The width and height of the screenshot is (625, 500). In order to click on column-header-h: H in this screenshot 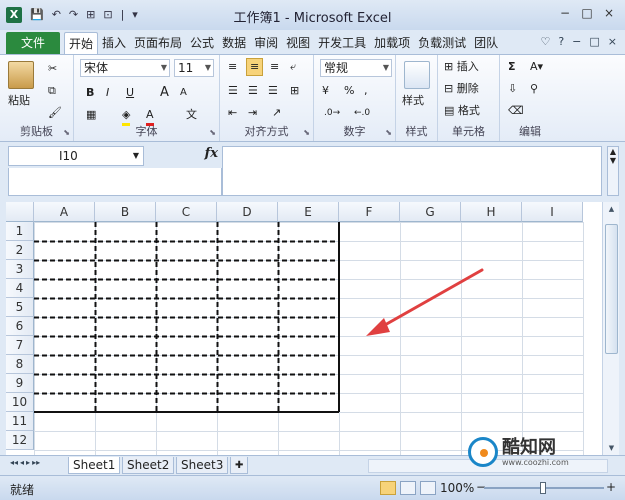, I will do `click(491, 212)`.